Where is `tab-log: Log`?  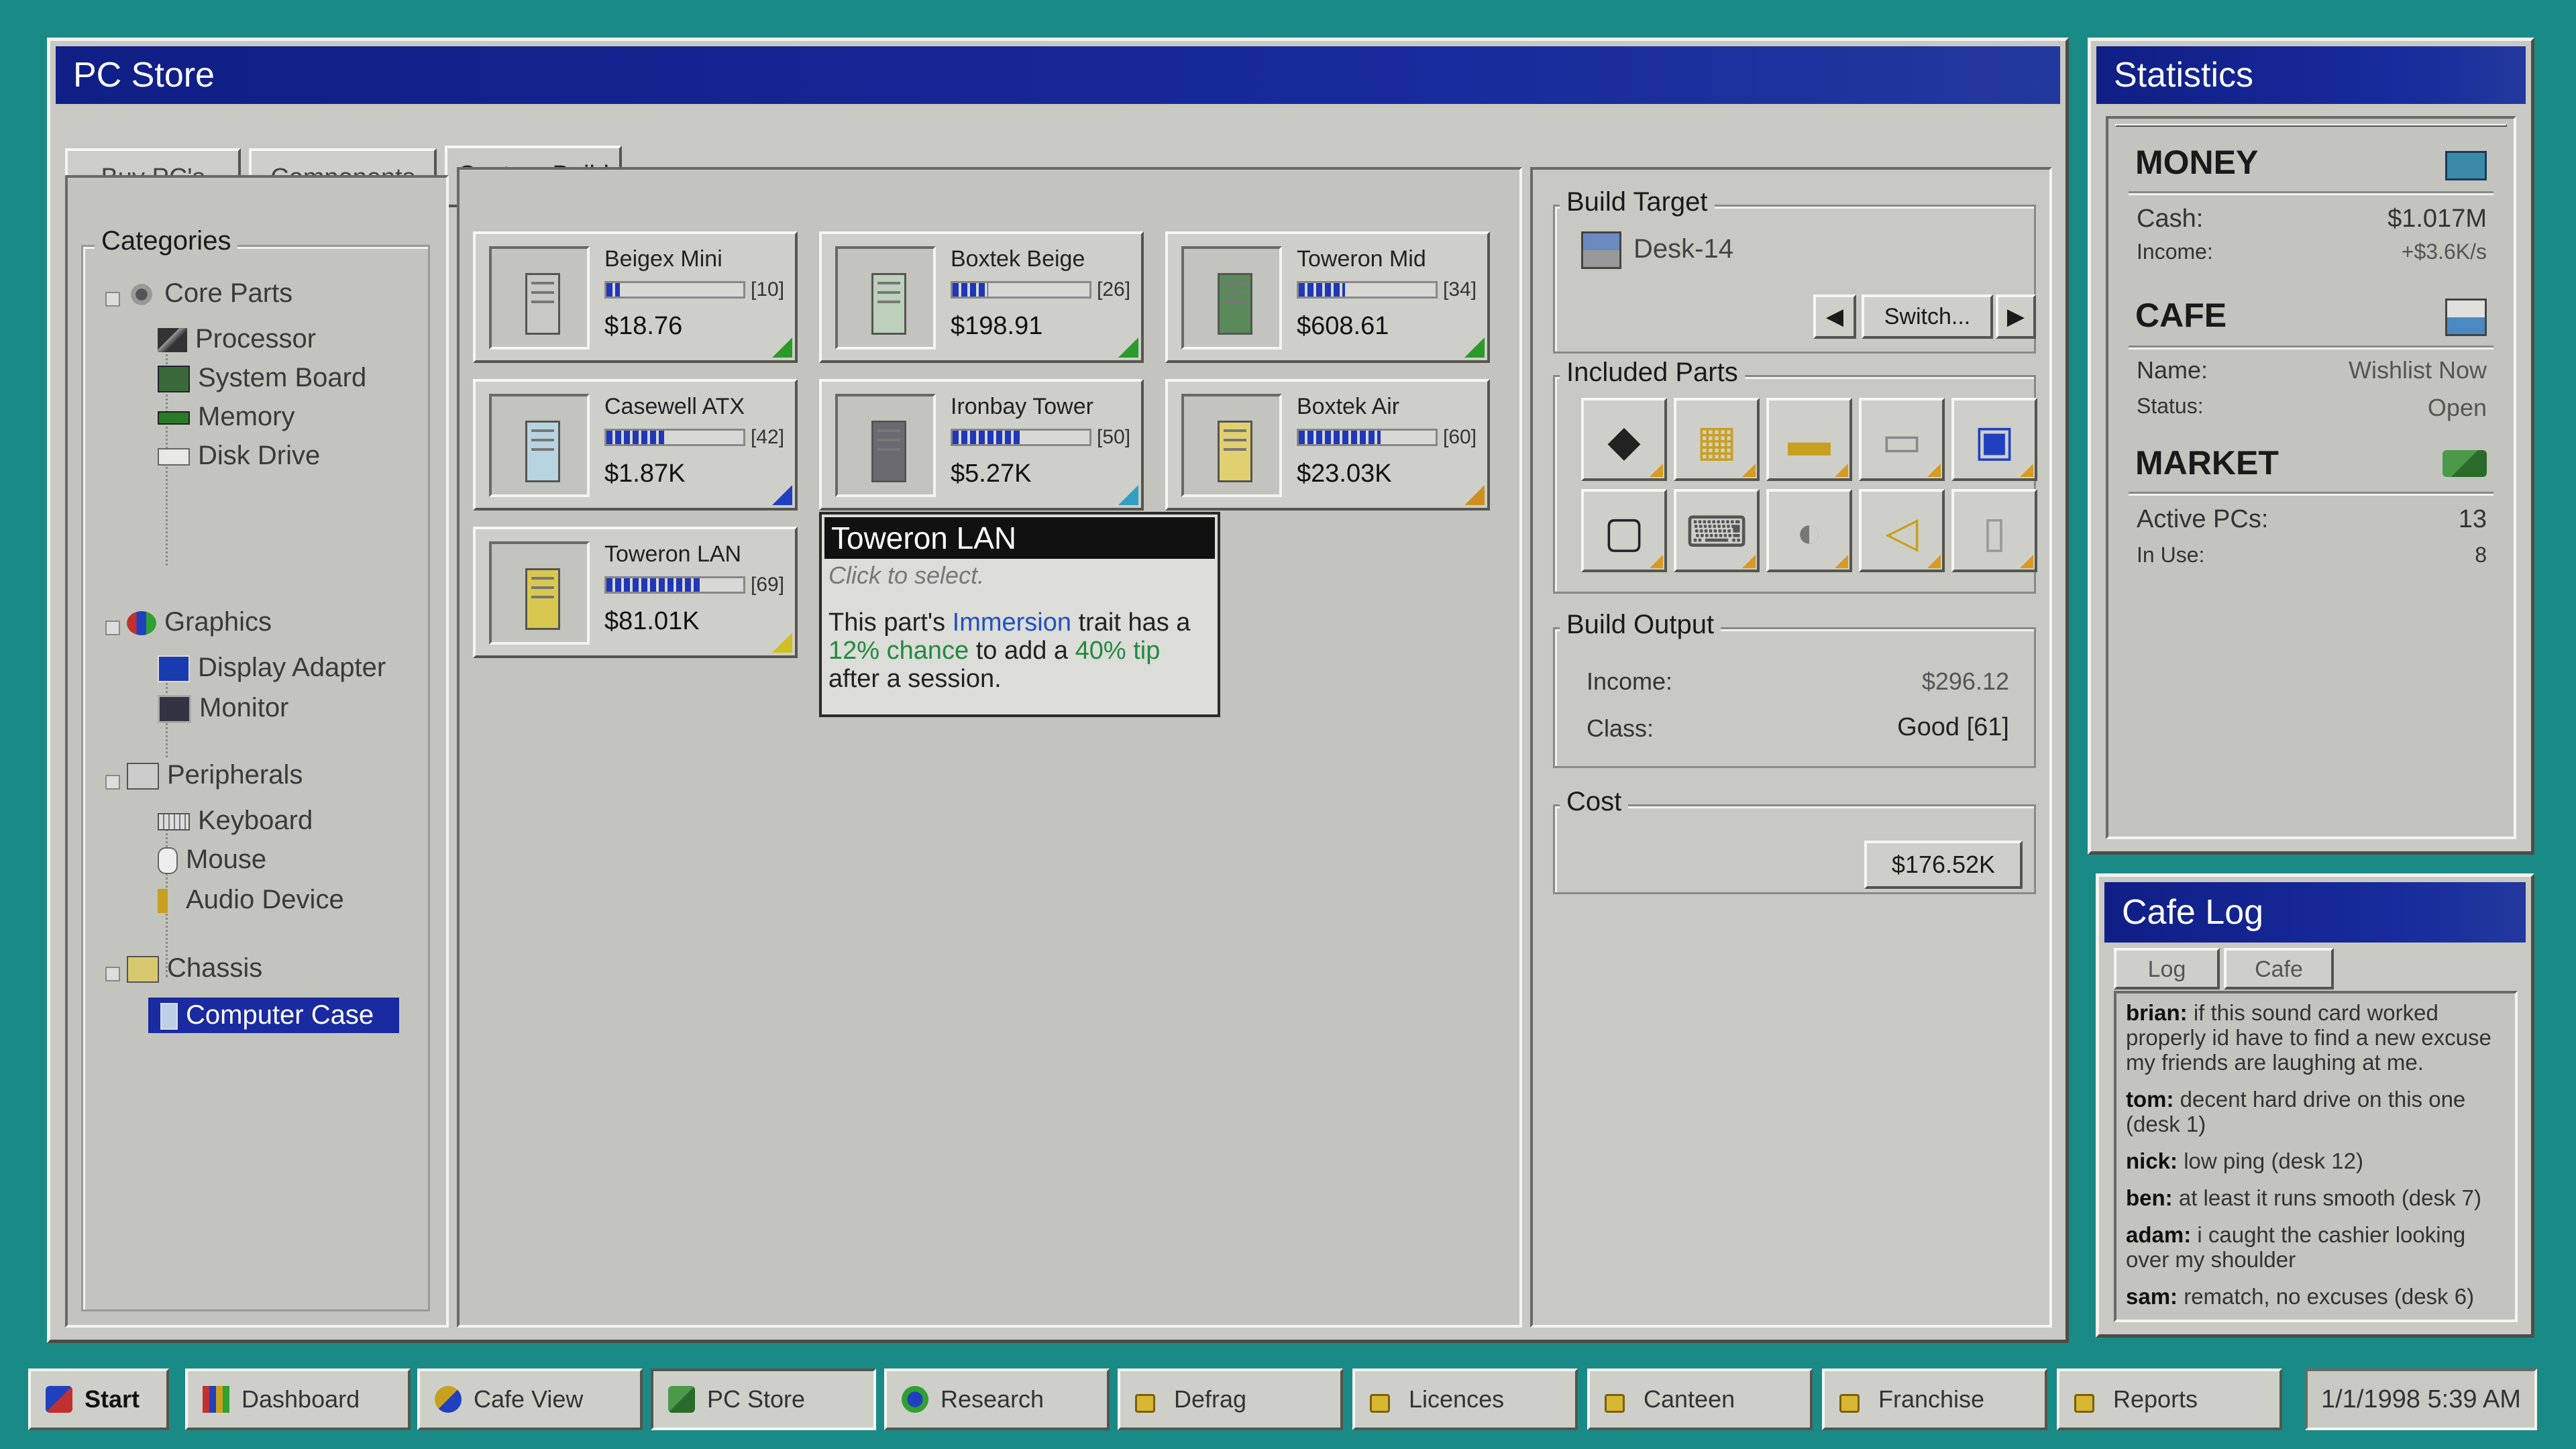 tab-log: Log is located at coordinates (2167, 968).